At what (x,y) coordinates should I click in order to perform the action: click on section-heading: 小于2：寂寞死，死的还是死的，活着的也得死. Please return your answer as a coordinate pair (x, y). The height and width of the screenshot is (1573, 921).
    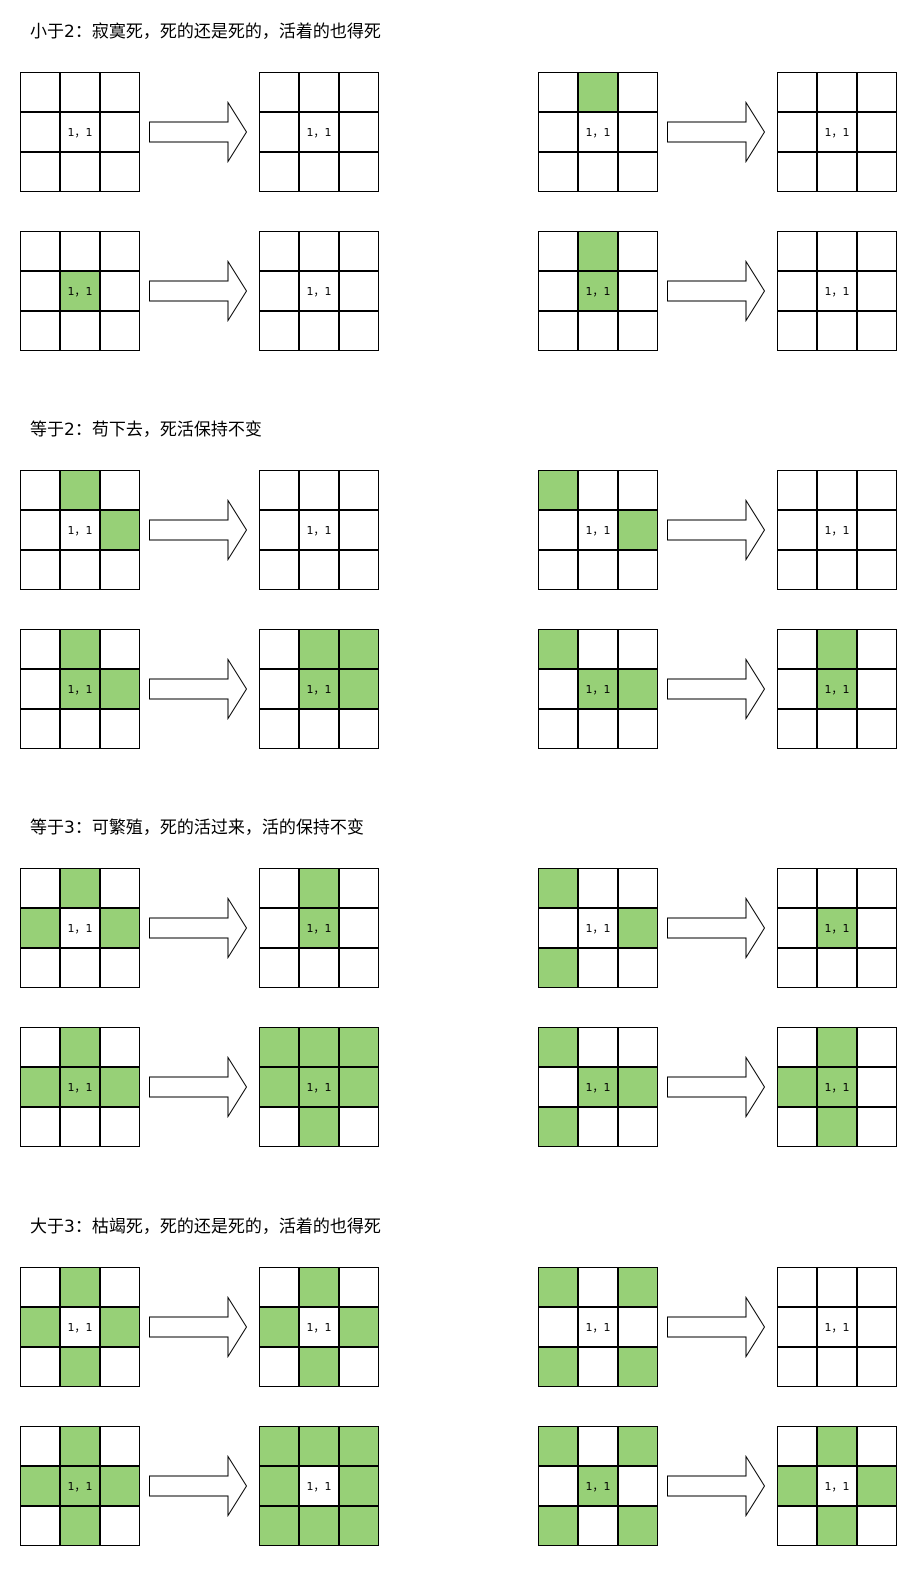
    Looking at the image, I should click on (205, 32).